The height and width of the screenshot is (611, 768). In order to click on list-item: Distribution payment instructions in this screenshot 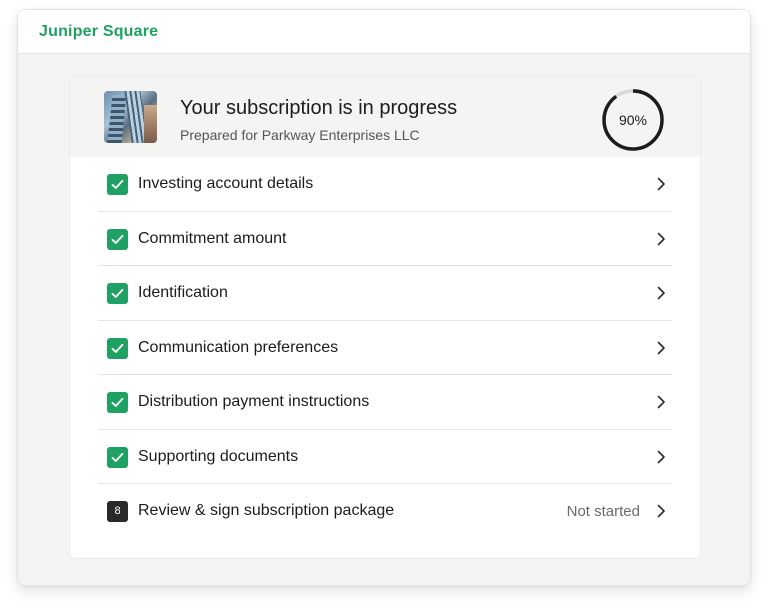, I will do `click(385, 402)`.